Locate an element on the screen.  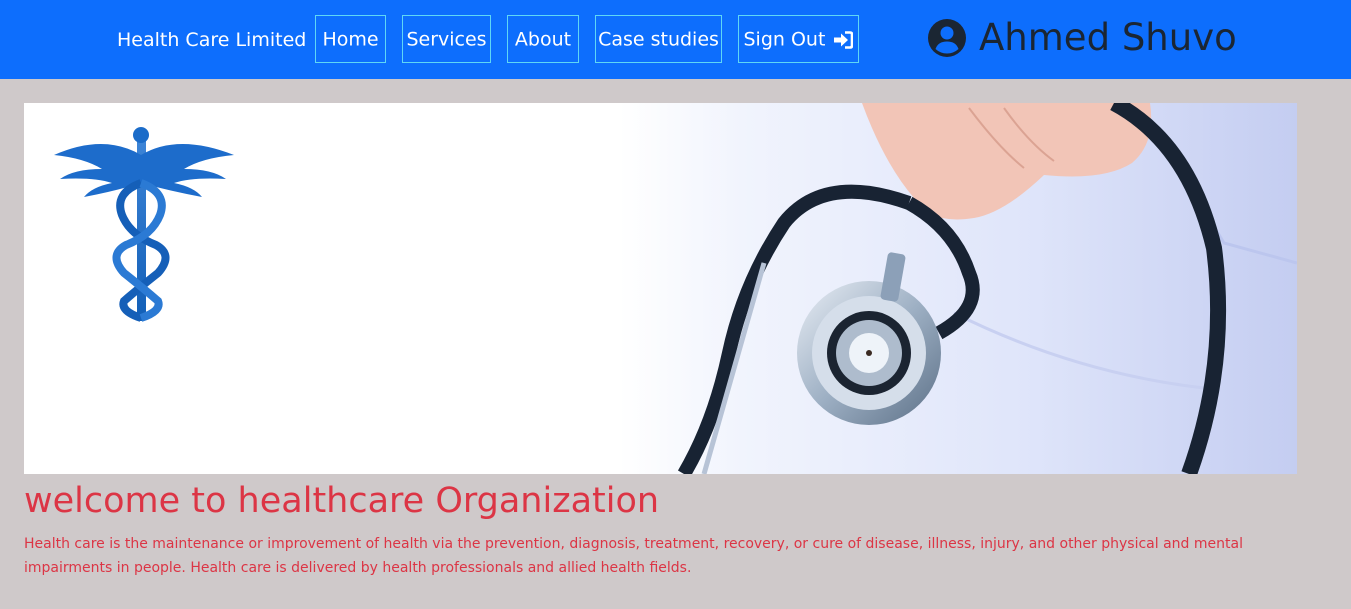
user-name: Ahmed Shuvo is located at coordinates (1108, 37).